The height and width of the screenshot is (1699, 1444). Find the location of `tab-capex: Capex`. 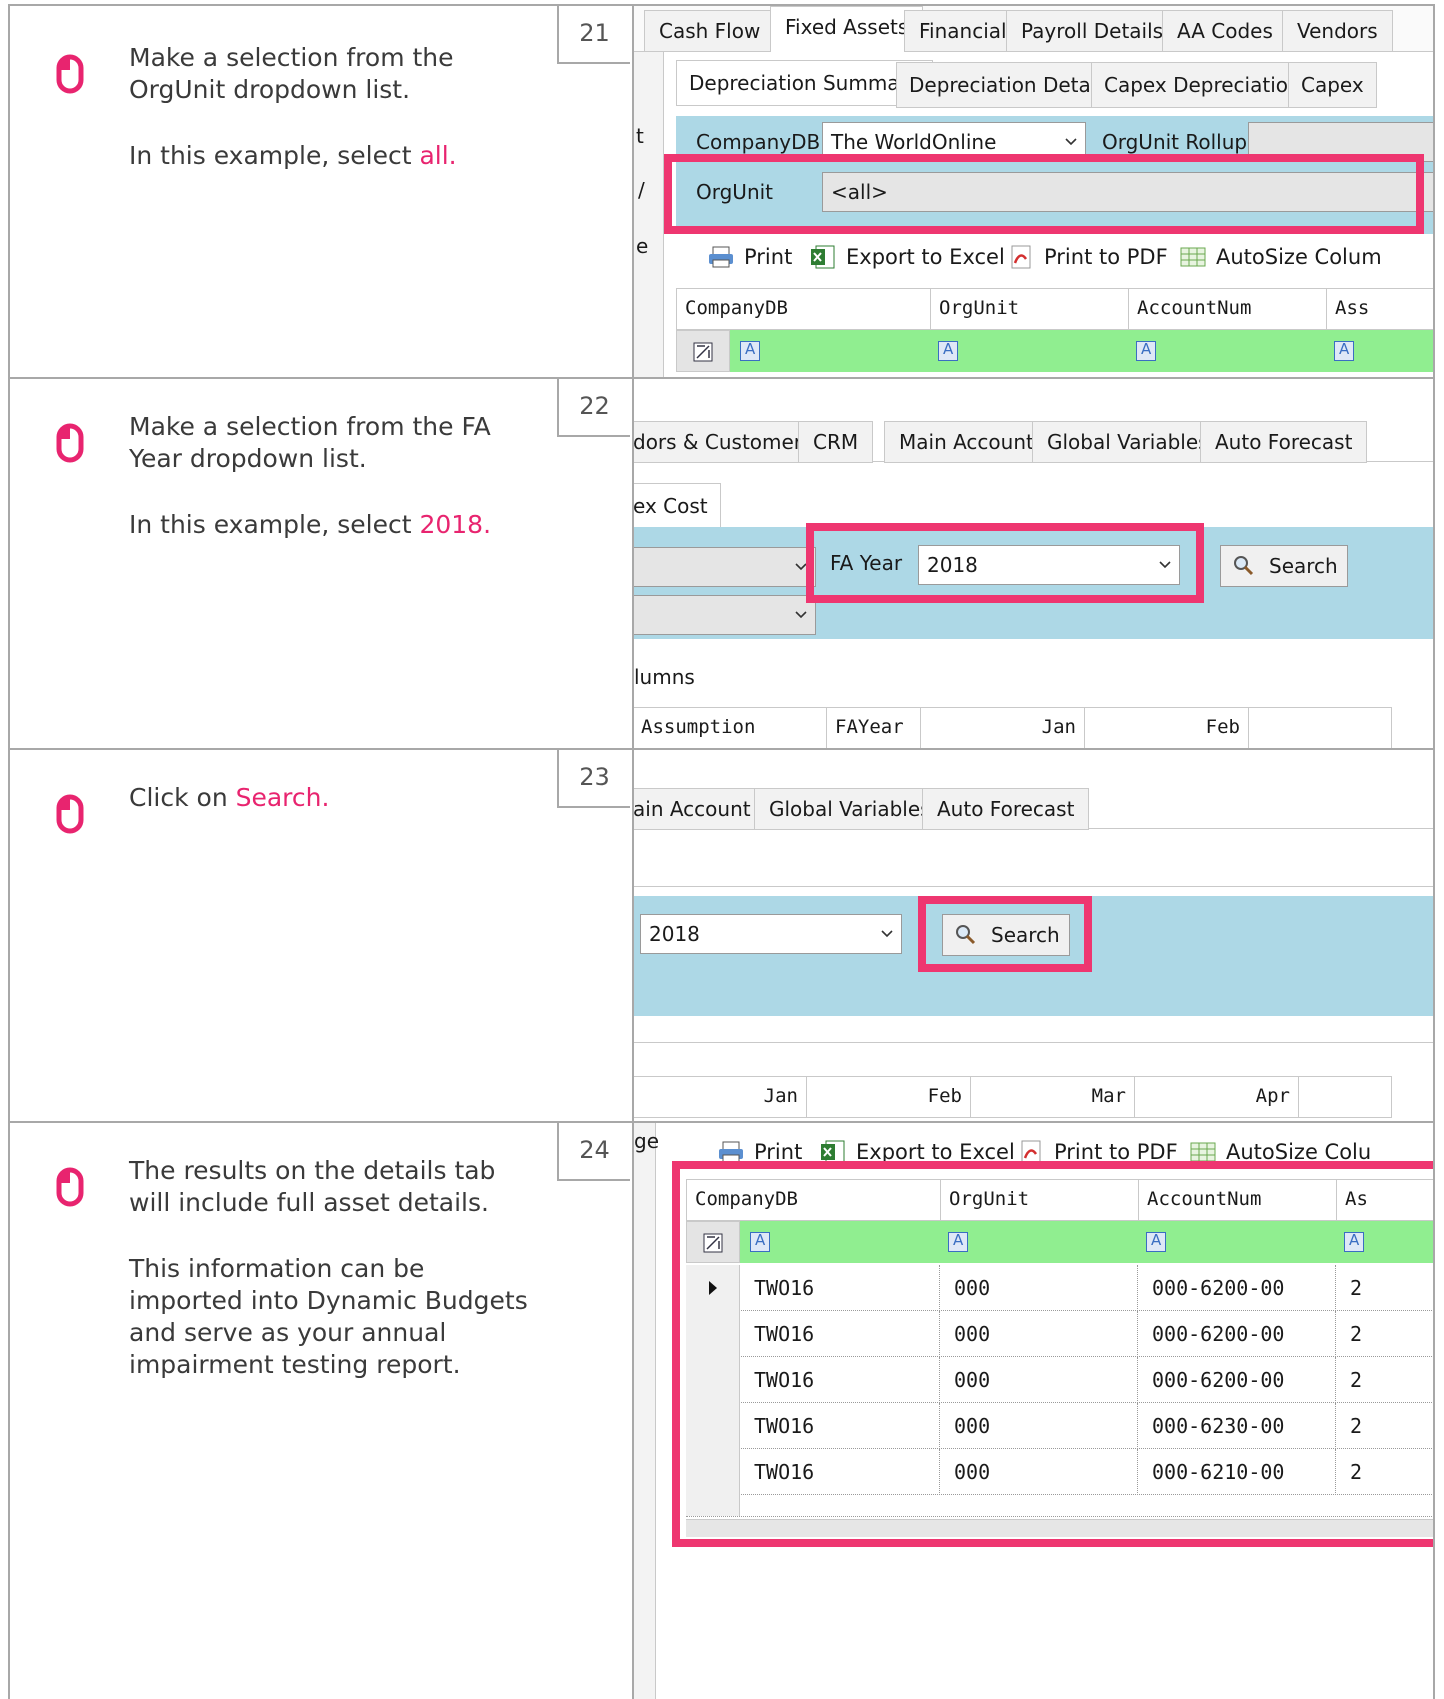

tab-capex: Capex is located at coordinates (1332, 85).